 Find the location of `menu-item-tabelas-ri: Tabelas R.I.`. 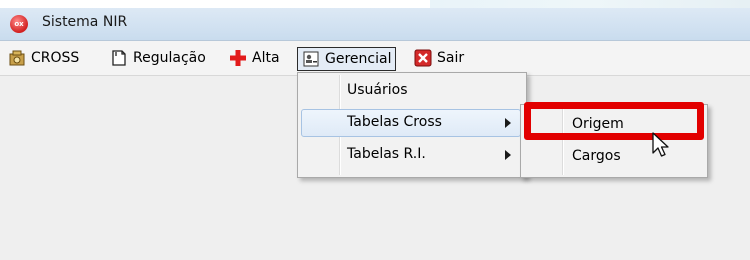

menu-item-tabelas-ri: Tabelas R.I. is located at coordinates (411, 155).